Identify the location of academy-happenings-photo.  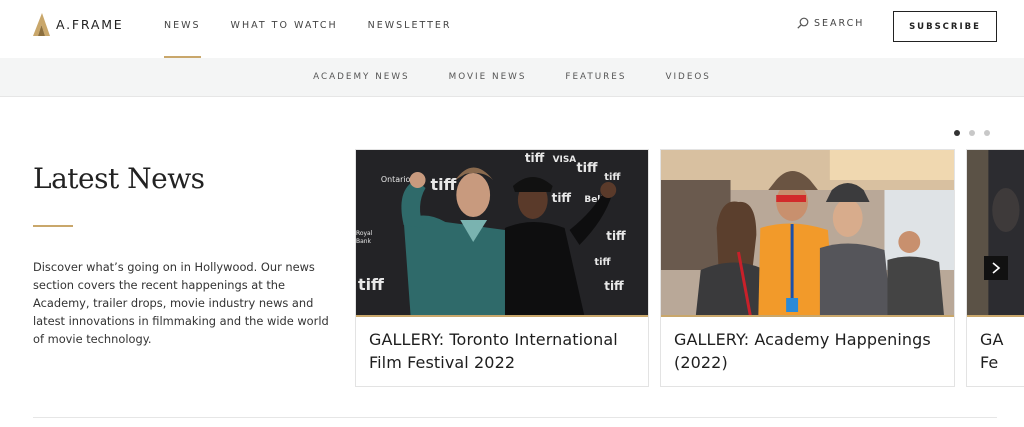
(807, 233).